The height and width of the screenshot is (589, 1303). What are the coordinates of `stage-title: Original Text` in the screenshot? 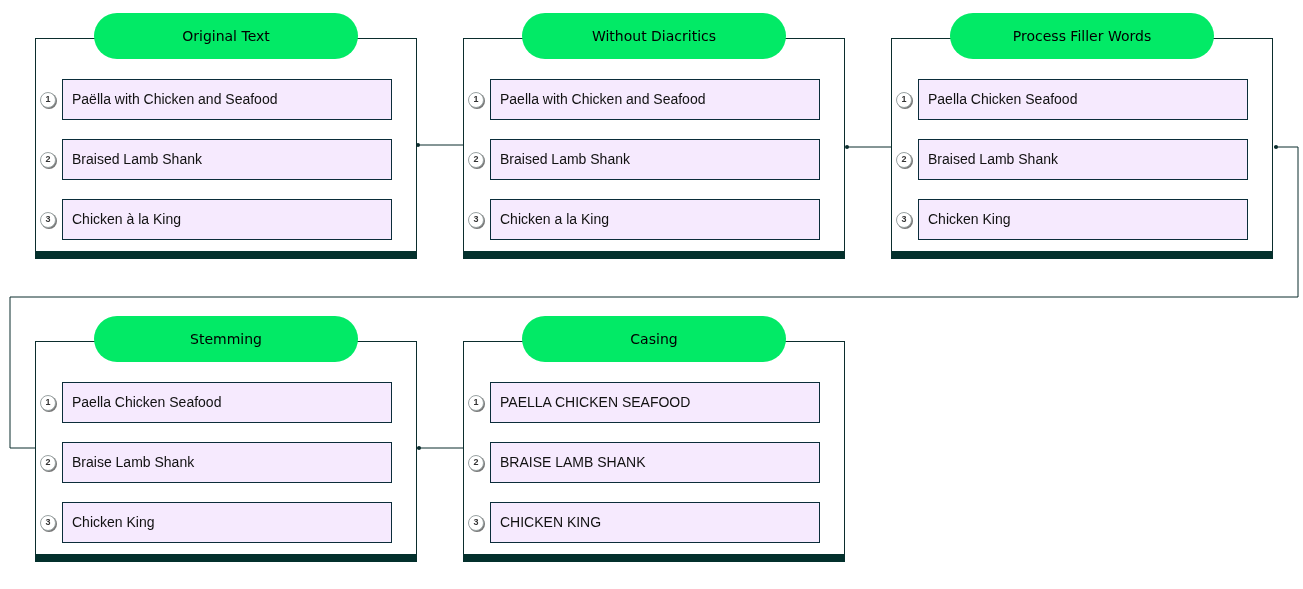 It's located at (226, 36).